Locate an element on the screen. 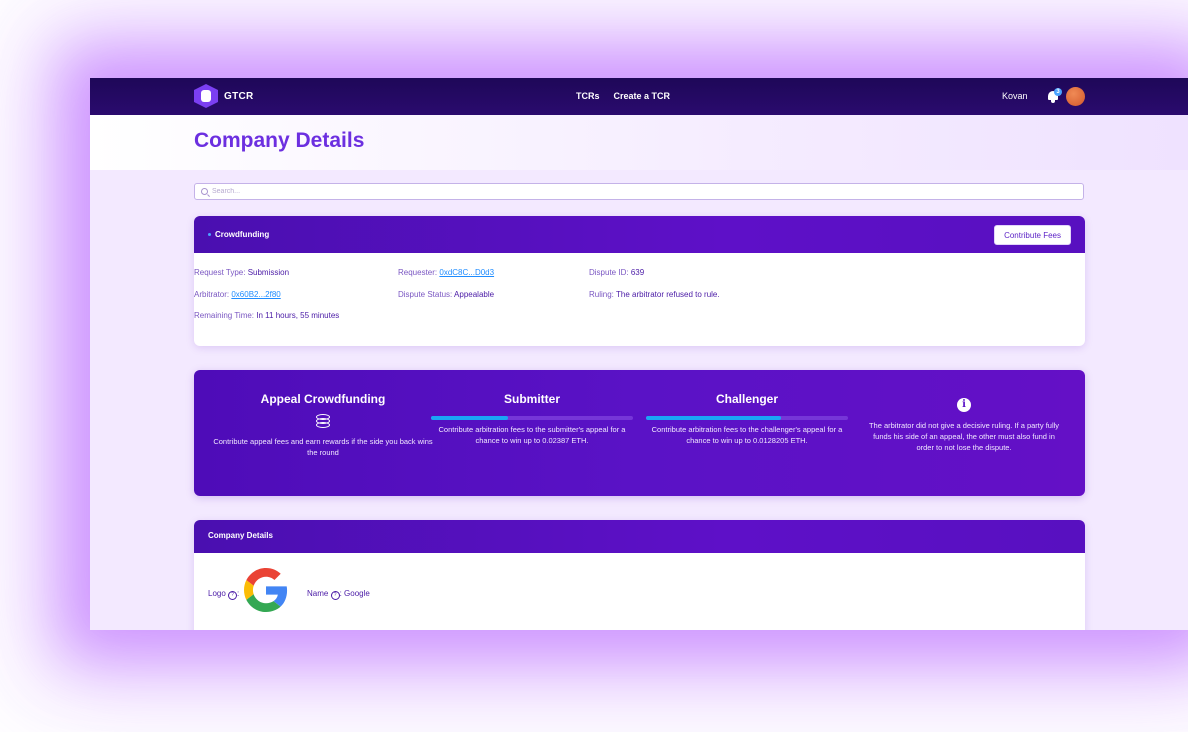 The height and width of the screenshot is (732, 1188). notifications-bell-icon: 3 is located at coordinates (1054, 96).